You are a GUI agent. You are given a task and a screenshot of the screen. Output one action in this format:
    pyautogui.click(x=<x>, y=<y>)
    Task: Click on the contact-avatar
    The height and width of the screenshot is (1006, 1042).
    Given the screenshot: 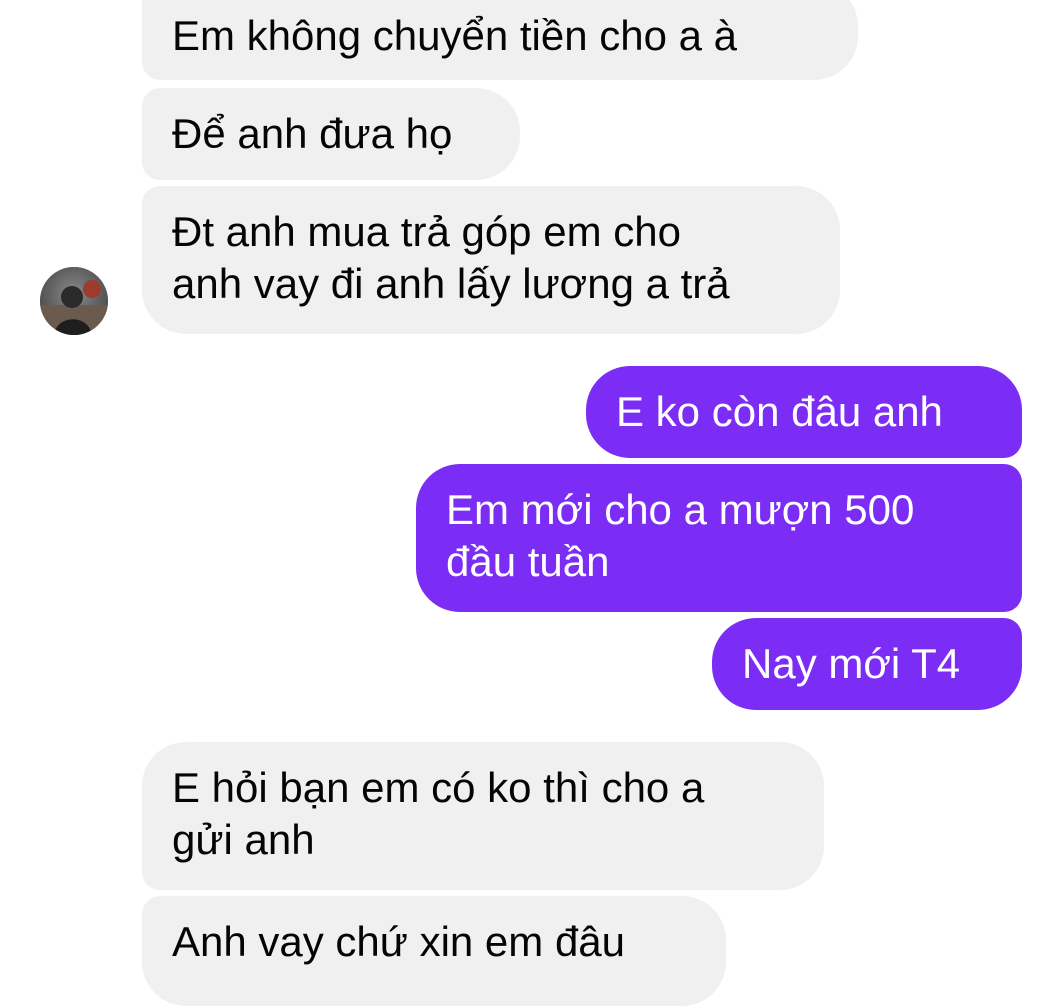 What is the action you would take?
    pyautogui.click(x=74, y=301)
    